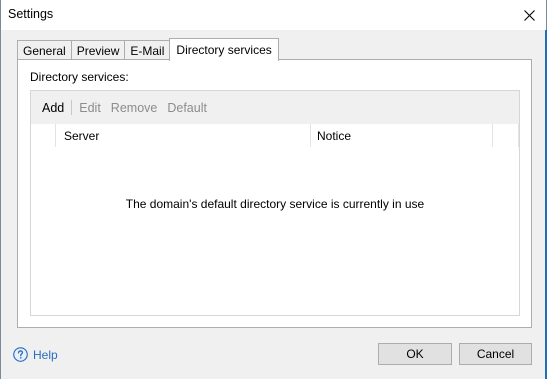 Image resolution: width=547 pixels, height=379 pixels. I want to click on close-button, so click(529, 15).